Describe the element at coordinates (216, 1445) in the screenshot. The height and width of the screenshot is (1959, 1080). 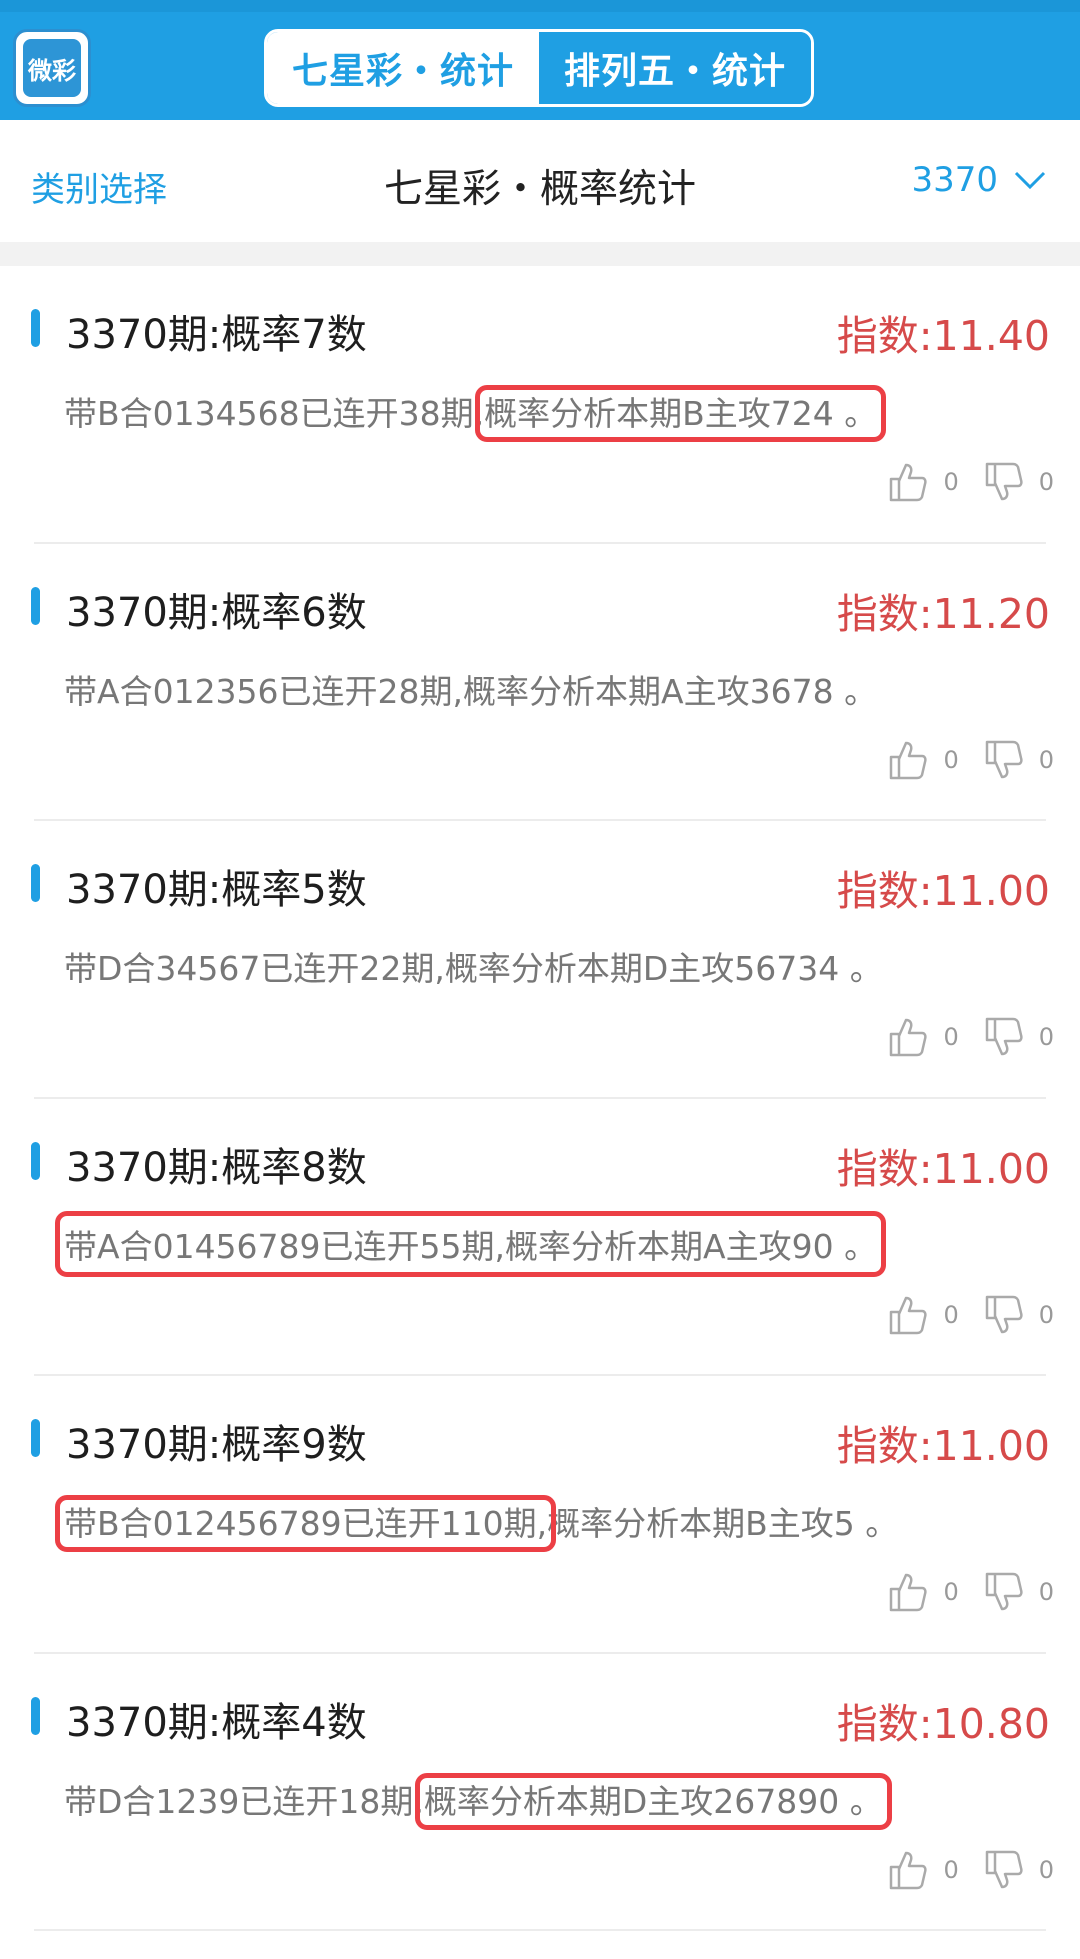
I see `card-title: 3370期:概率9数` at that location.